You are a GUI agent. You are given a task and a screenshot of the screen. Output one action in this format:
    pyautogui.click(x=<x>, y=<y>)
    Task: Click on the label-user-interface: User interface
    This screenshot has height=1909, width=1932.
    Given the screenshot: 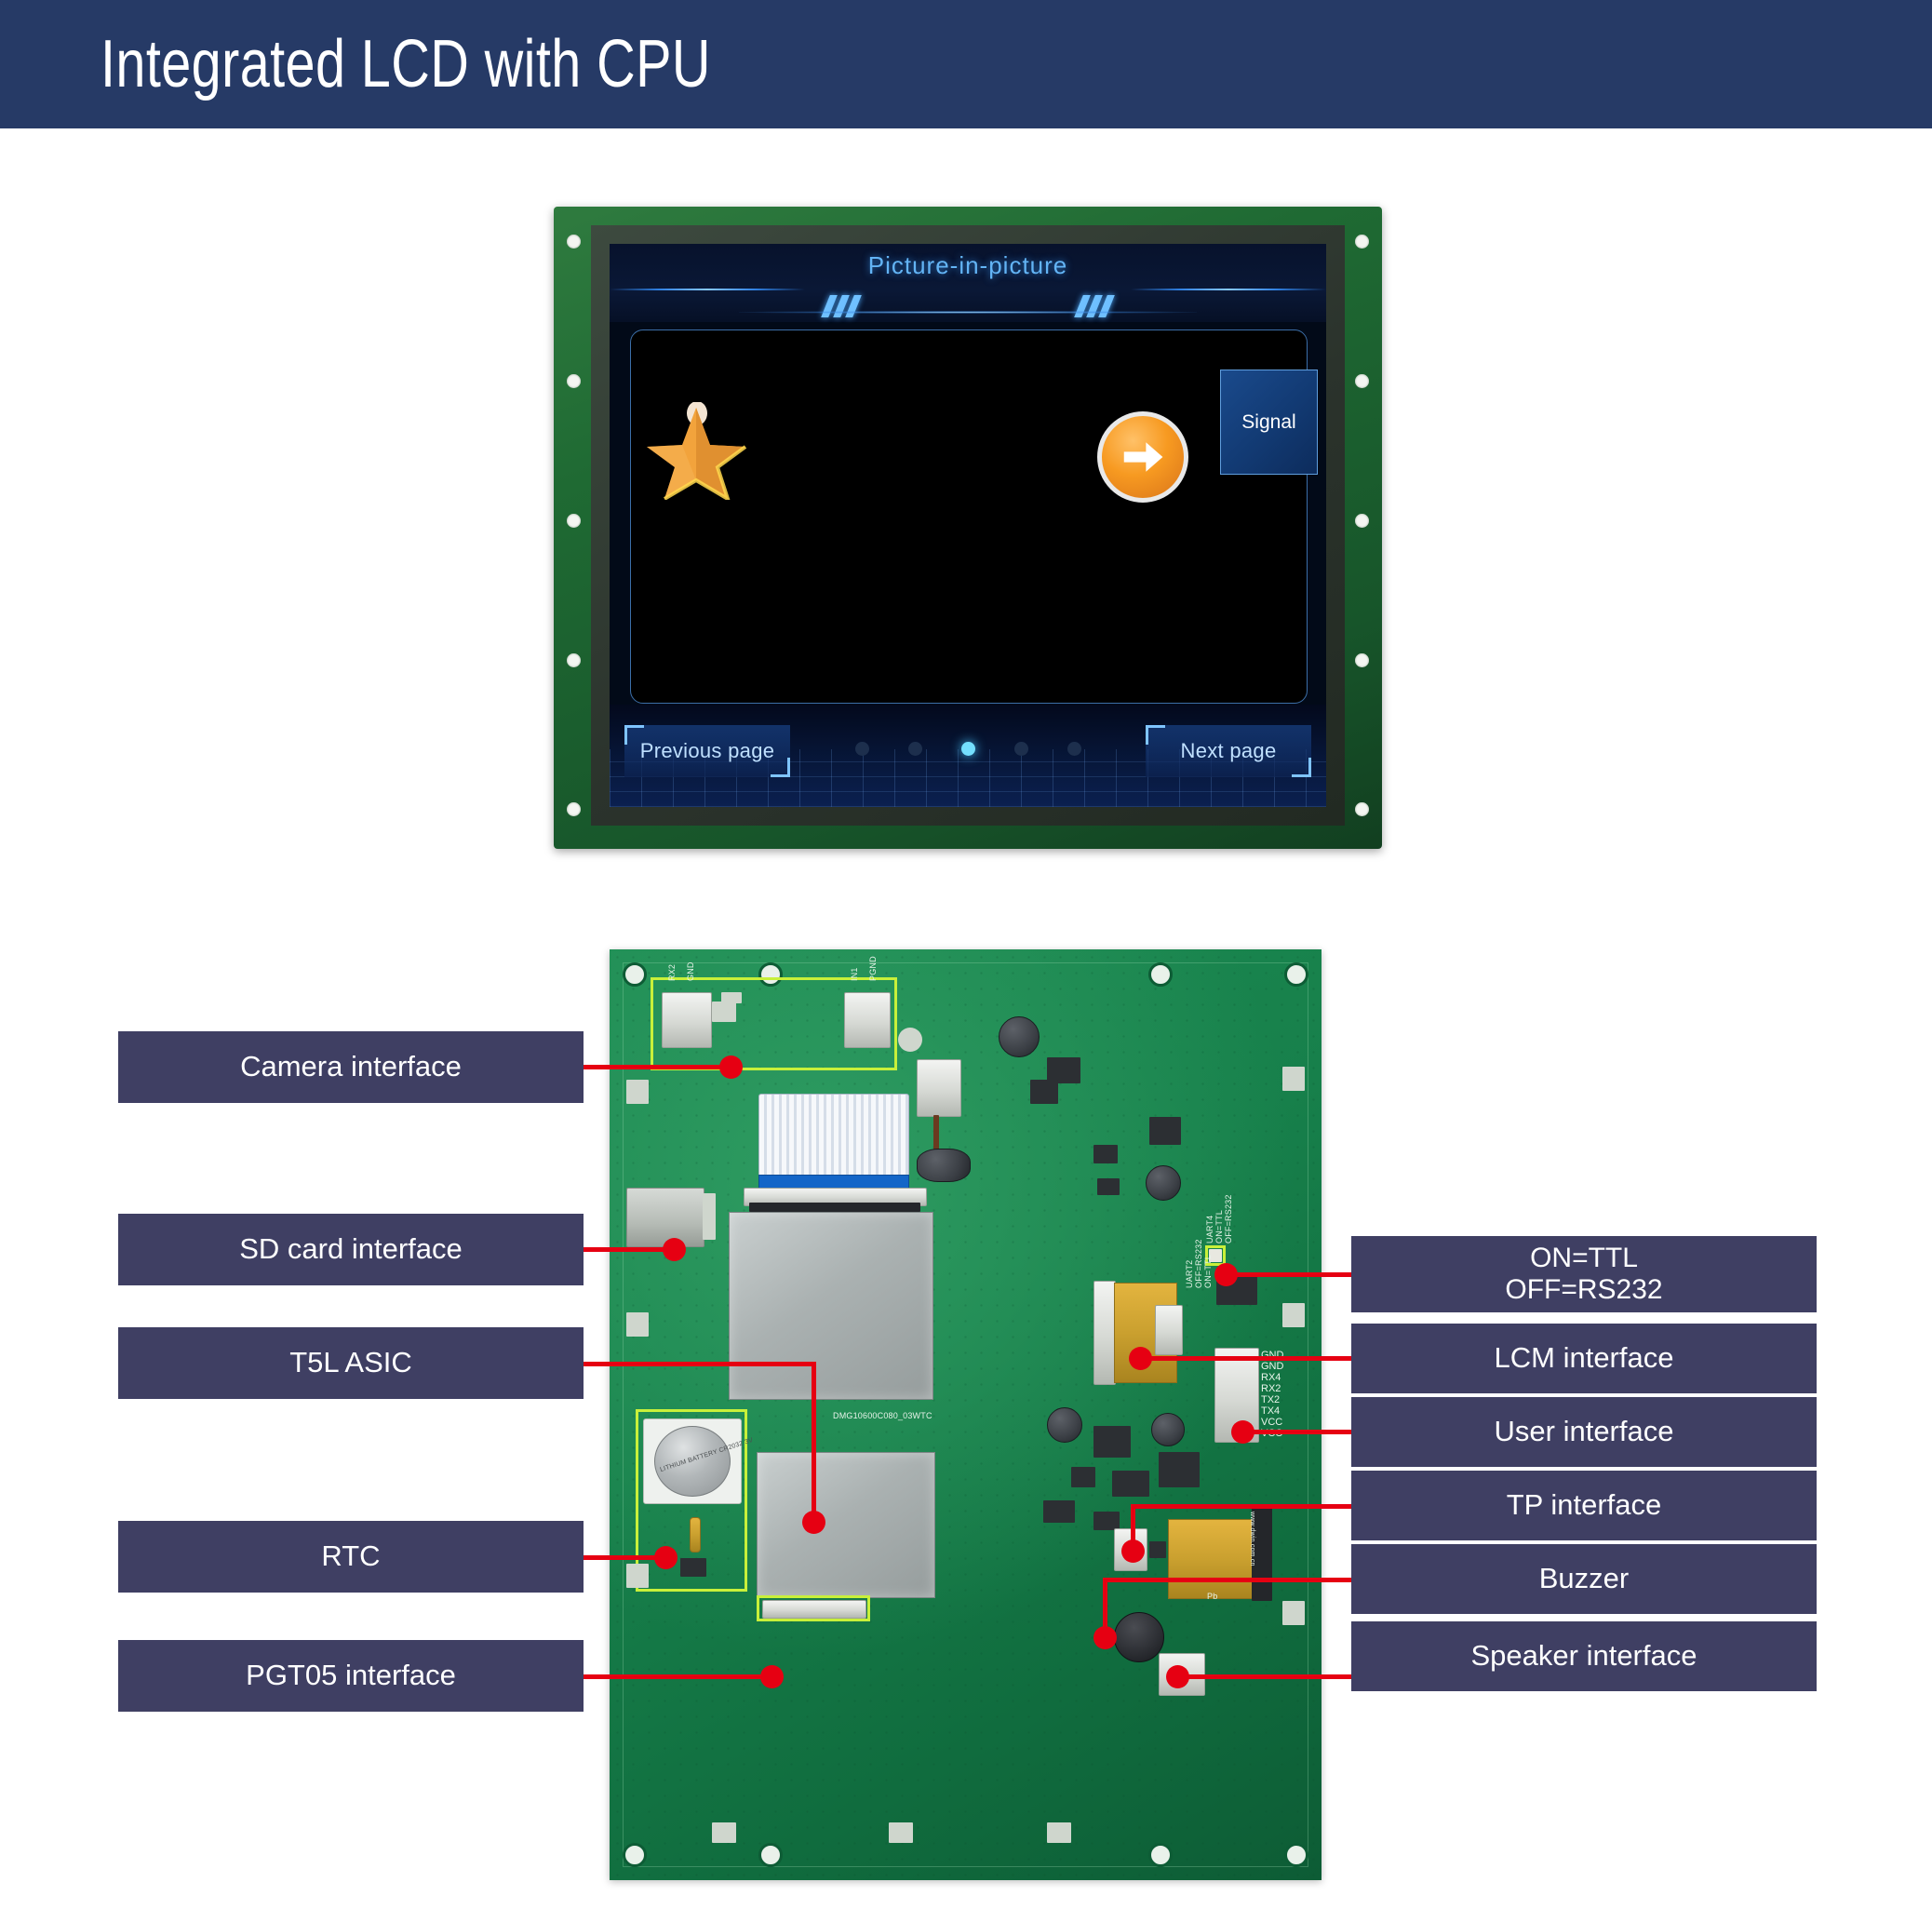 What is the action you would take?
    pyautogui.click(x=1584, y=1432)
    